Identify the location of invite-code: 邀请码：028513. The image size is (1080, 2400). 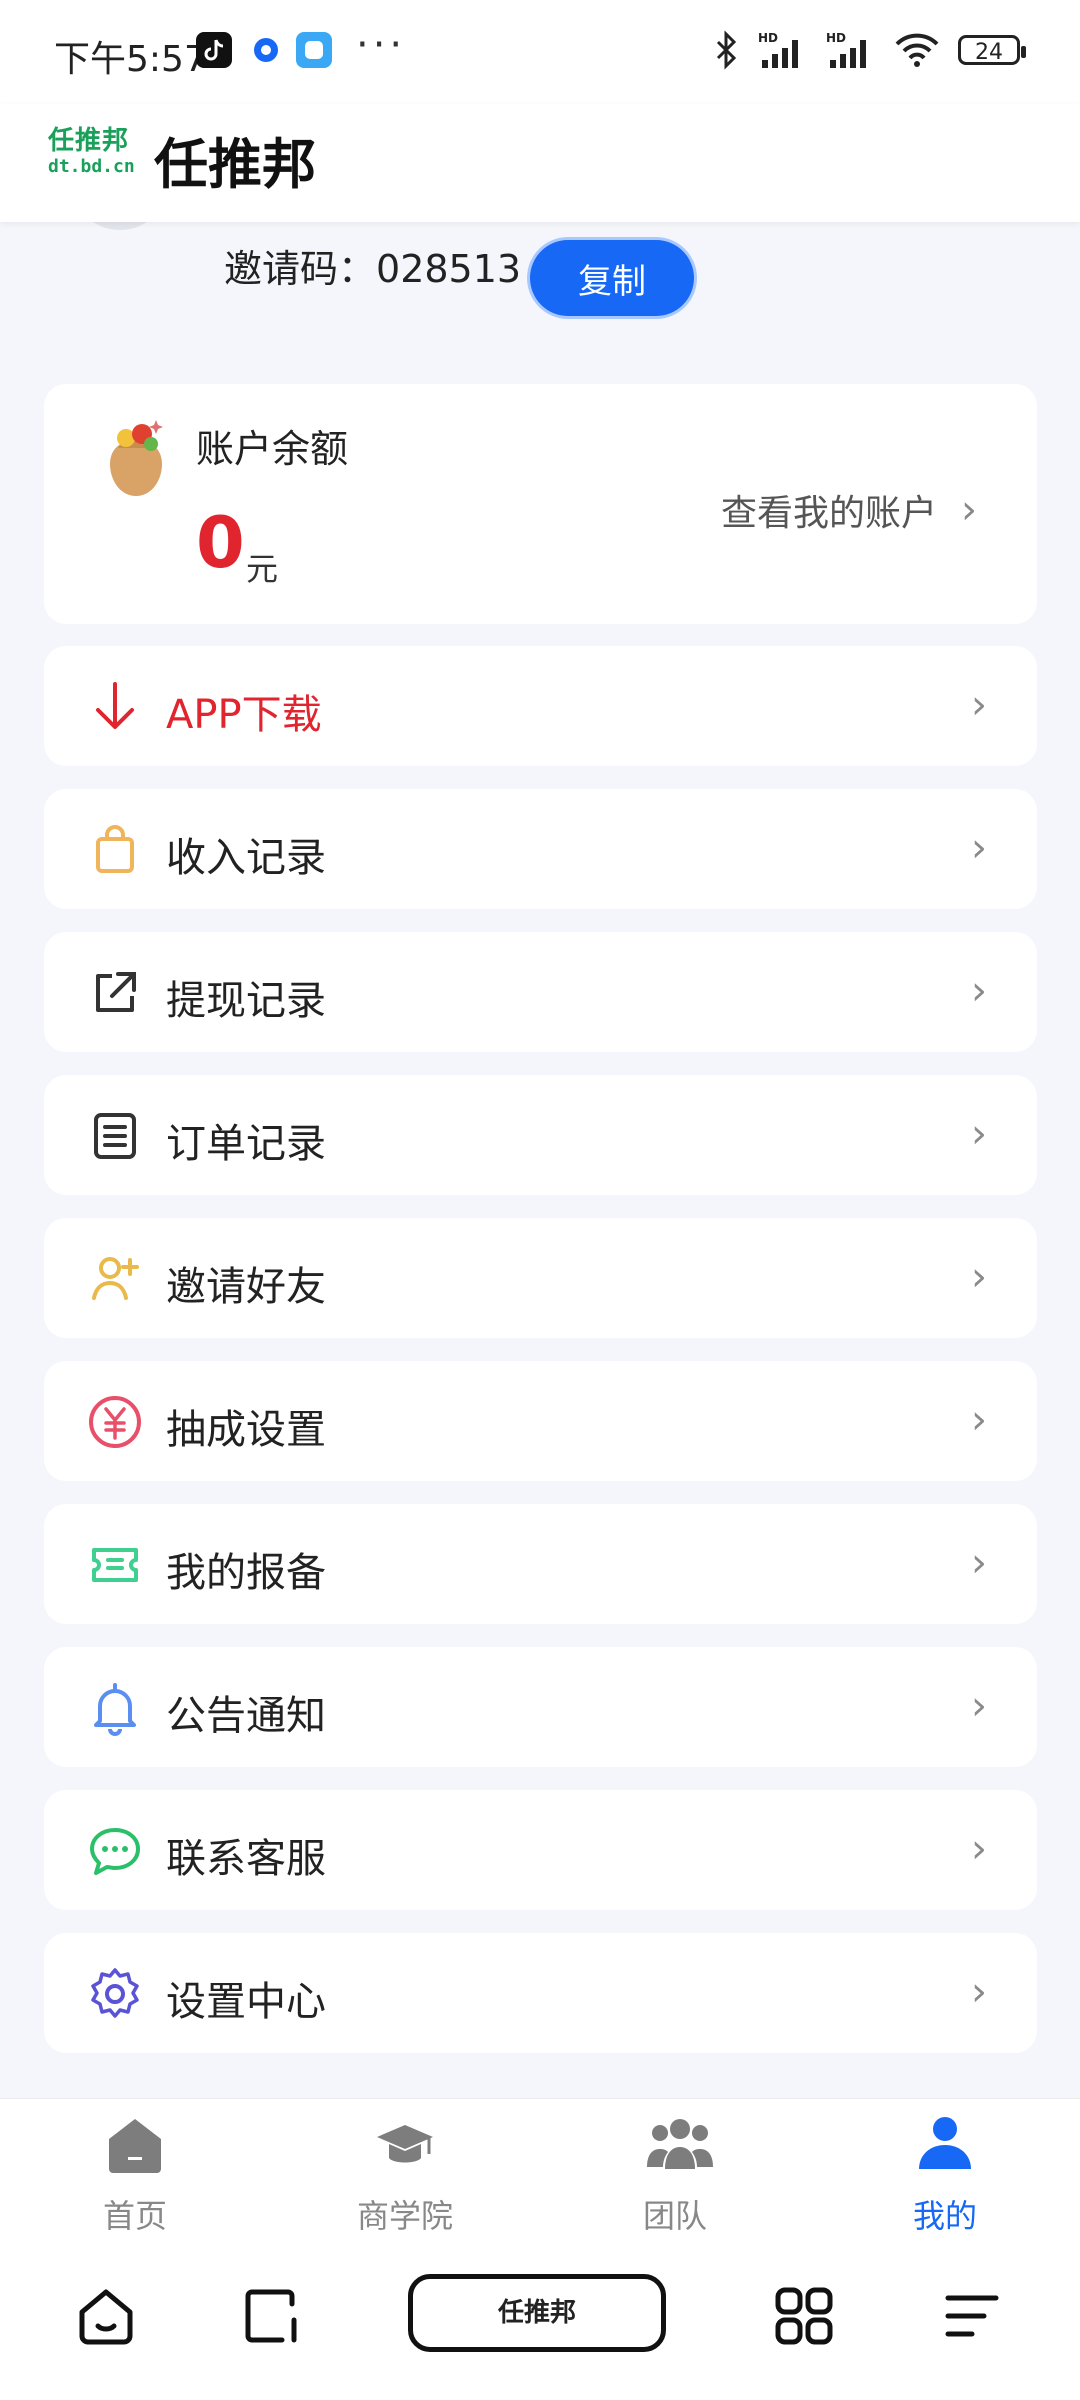
(372, 265).